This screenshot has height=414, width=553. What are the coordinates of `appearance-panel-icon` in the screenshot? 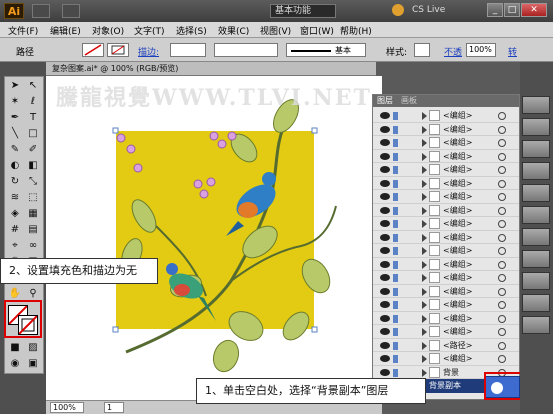 It's located at (536, 259).